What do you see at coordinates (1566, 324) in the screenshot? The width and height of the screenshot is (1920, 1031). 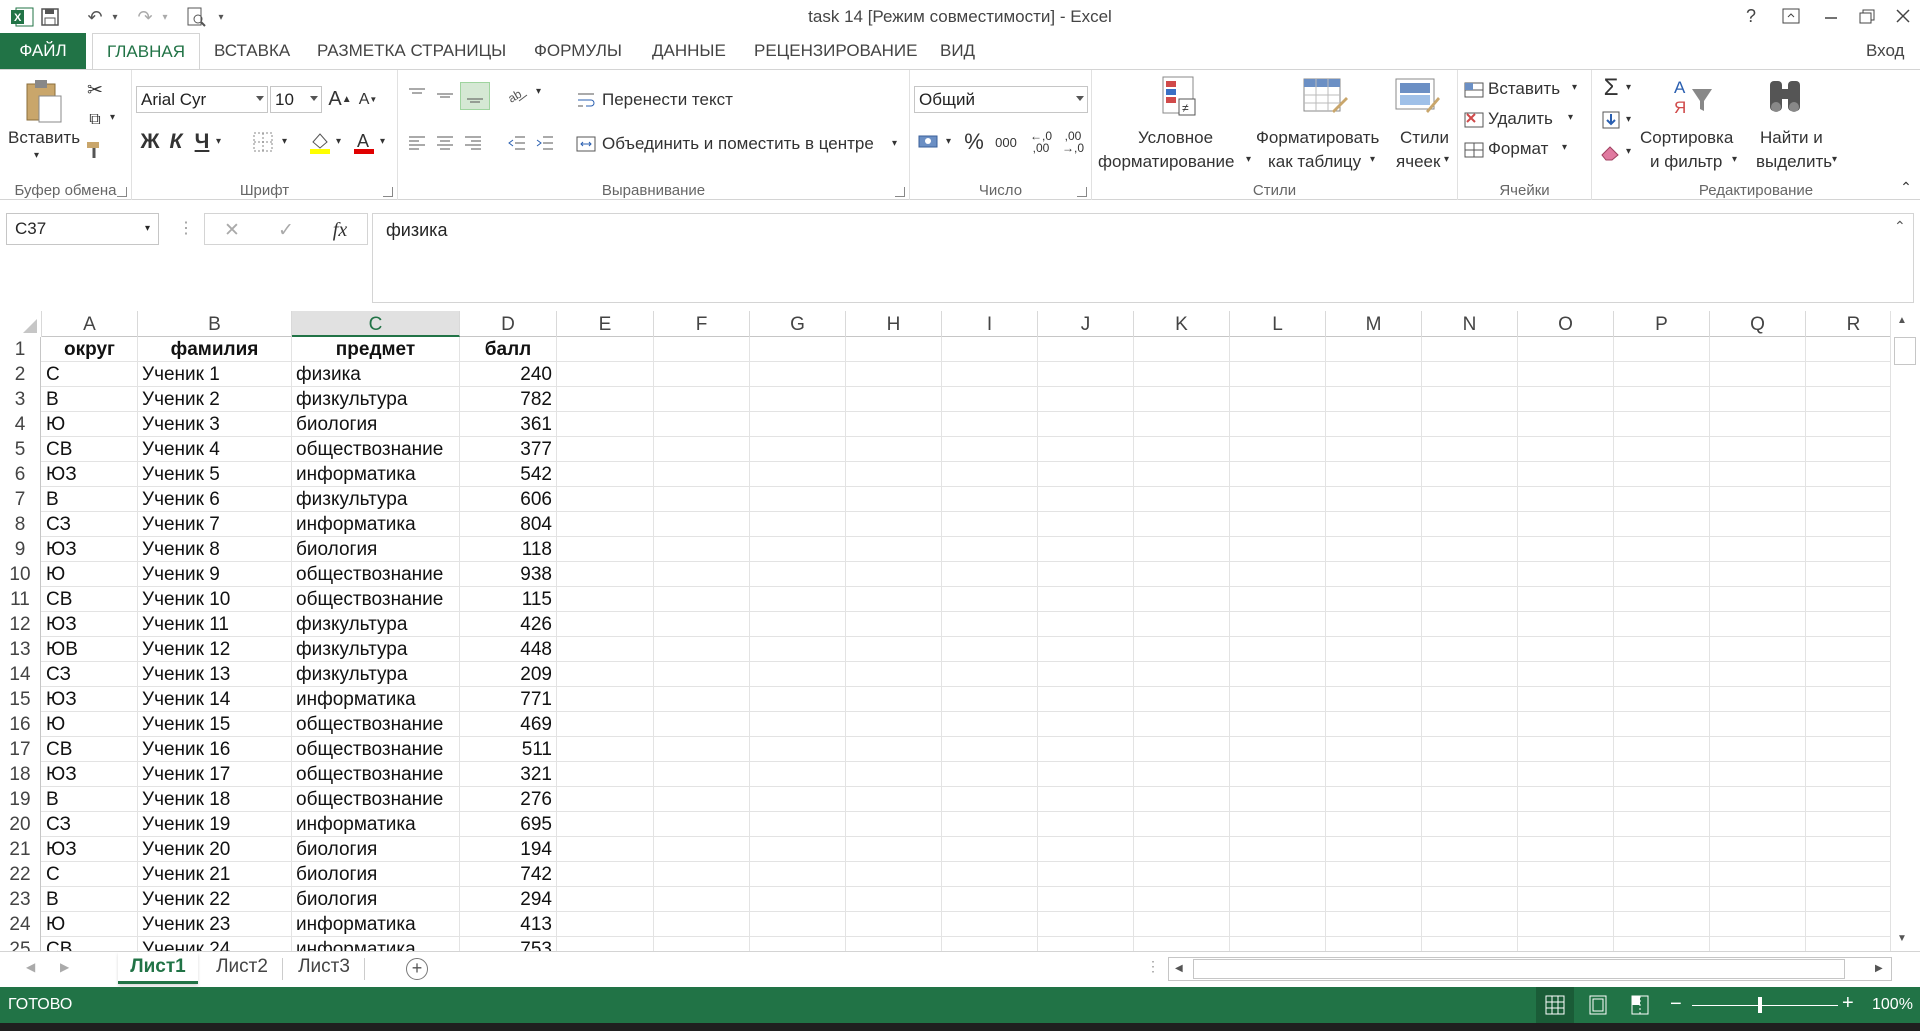 I see `column-header-o: O` at bounding box center [1566, 324].